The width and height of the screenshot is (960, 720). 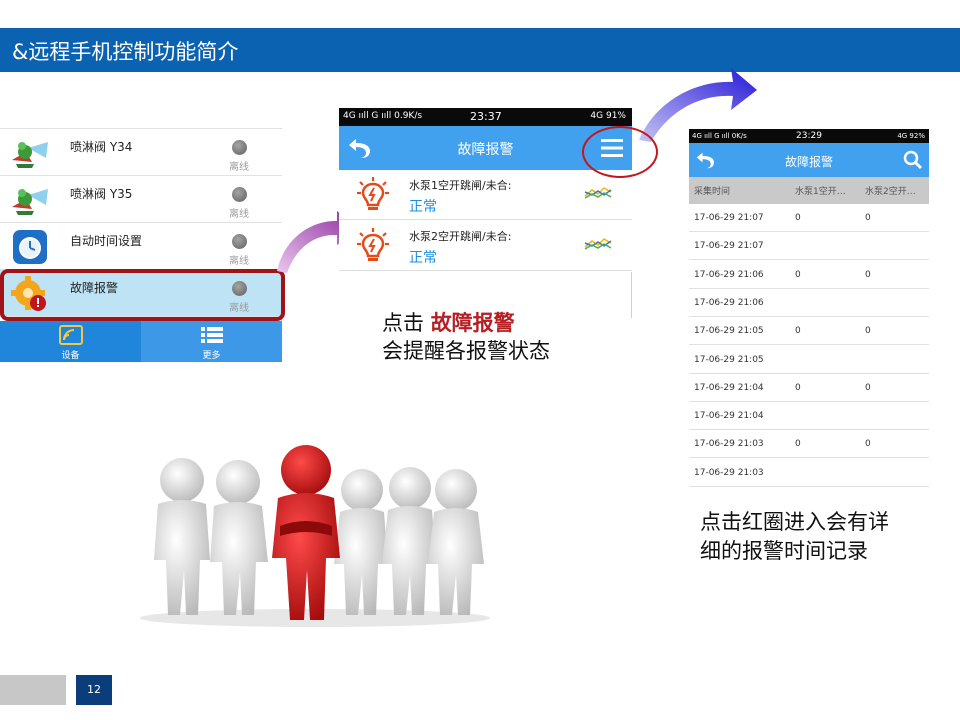 What do you see at coordinates (480, 50) in the screenshot?
I see `slide-title-bar: &远程手机控制功能简介` at bounding box center [480, 50].